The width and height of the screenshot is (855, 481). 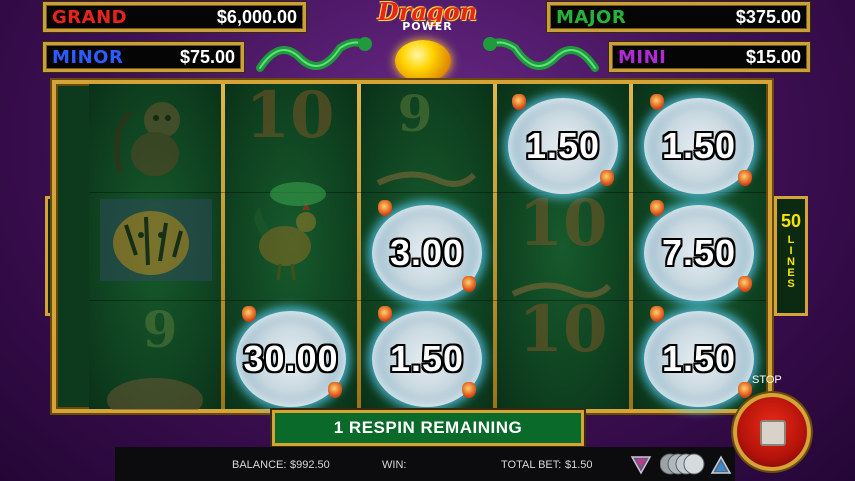 I want to click on koi-icon, so click(x=426, y=179).